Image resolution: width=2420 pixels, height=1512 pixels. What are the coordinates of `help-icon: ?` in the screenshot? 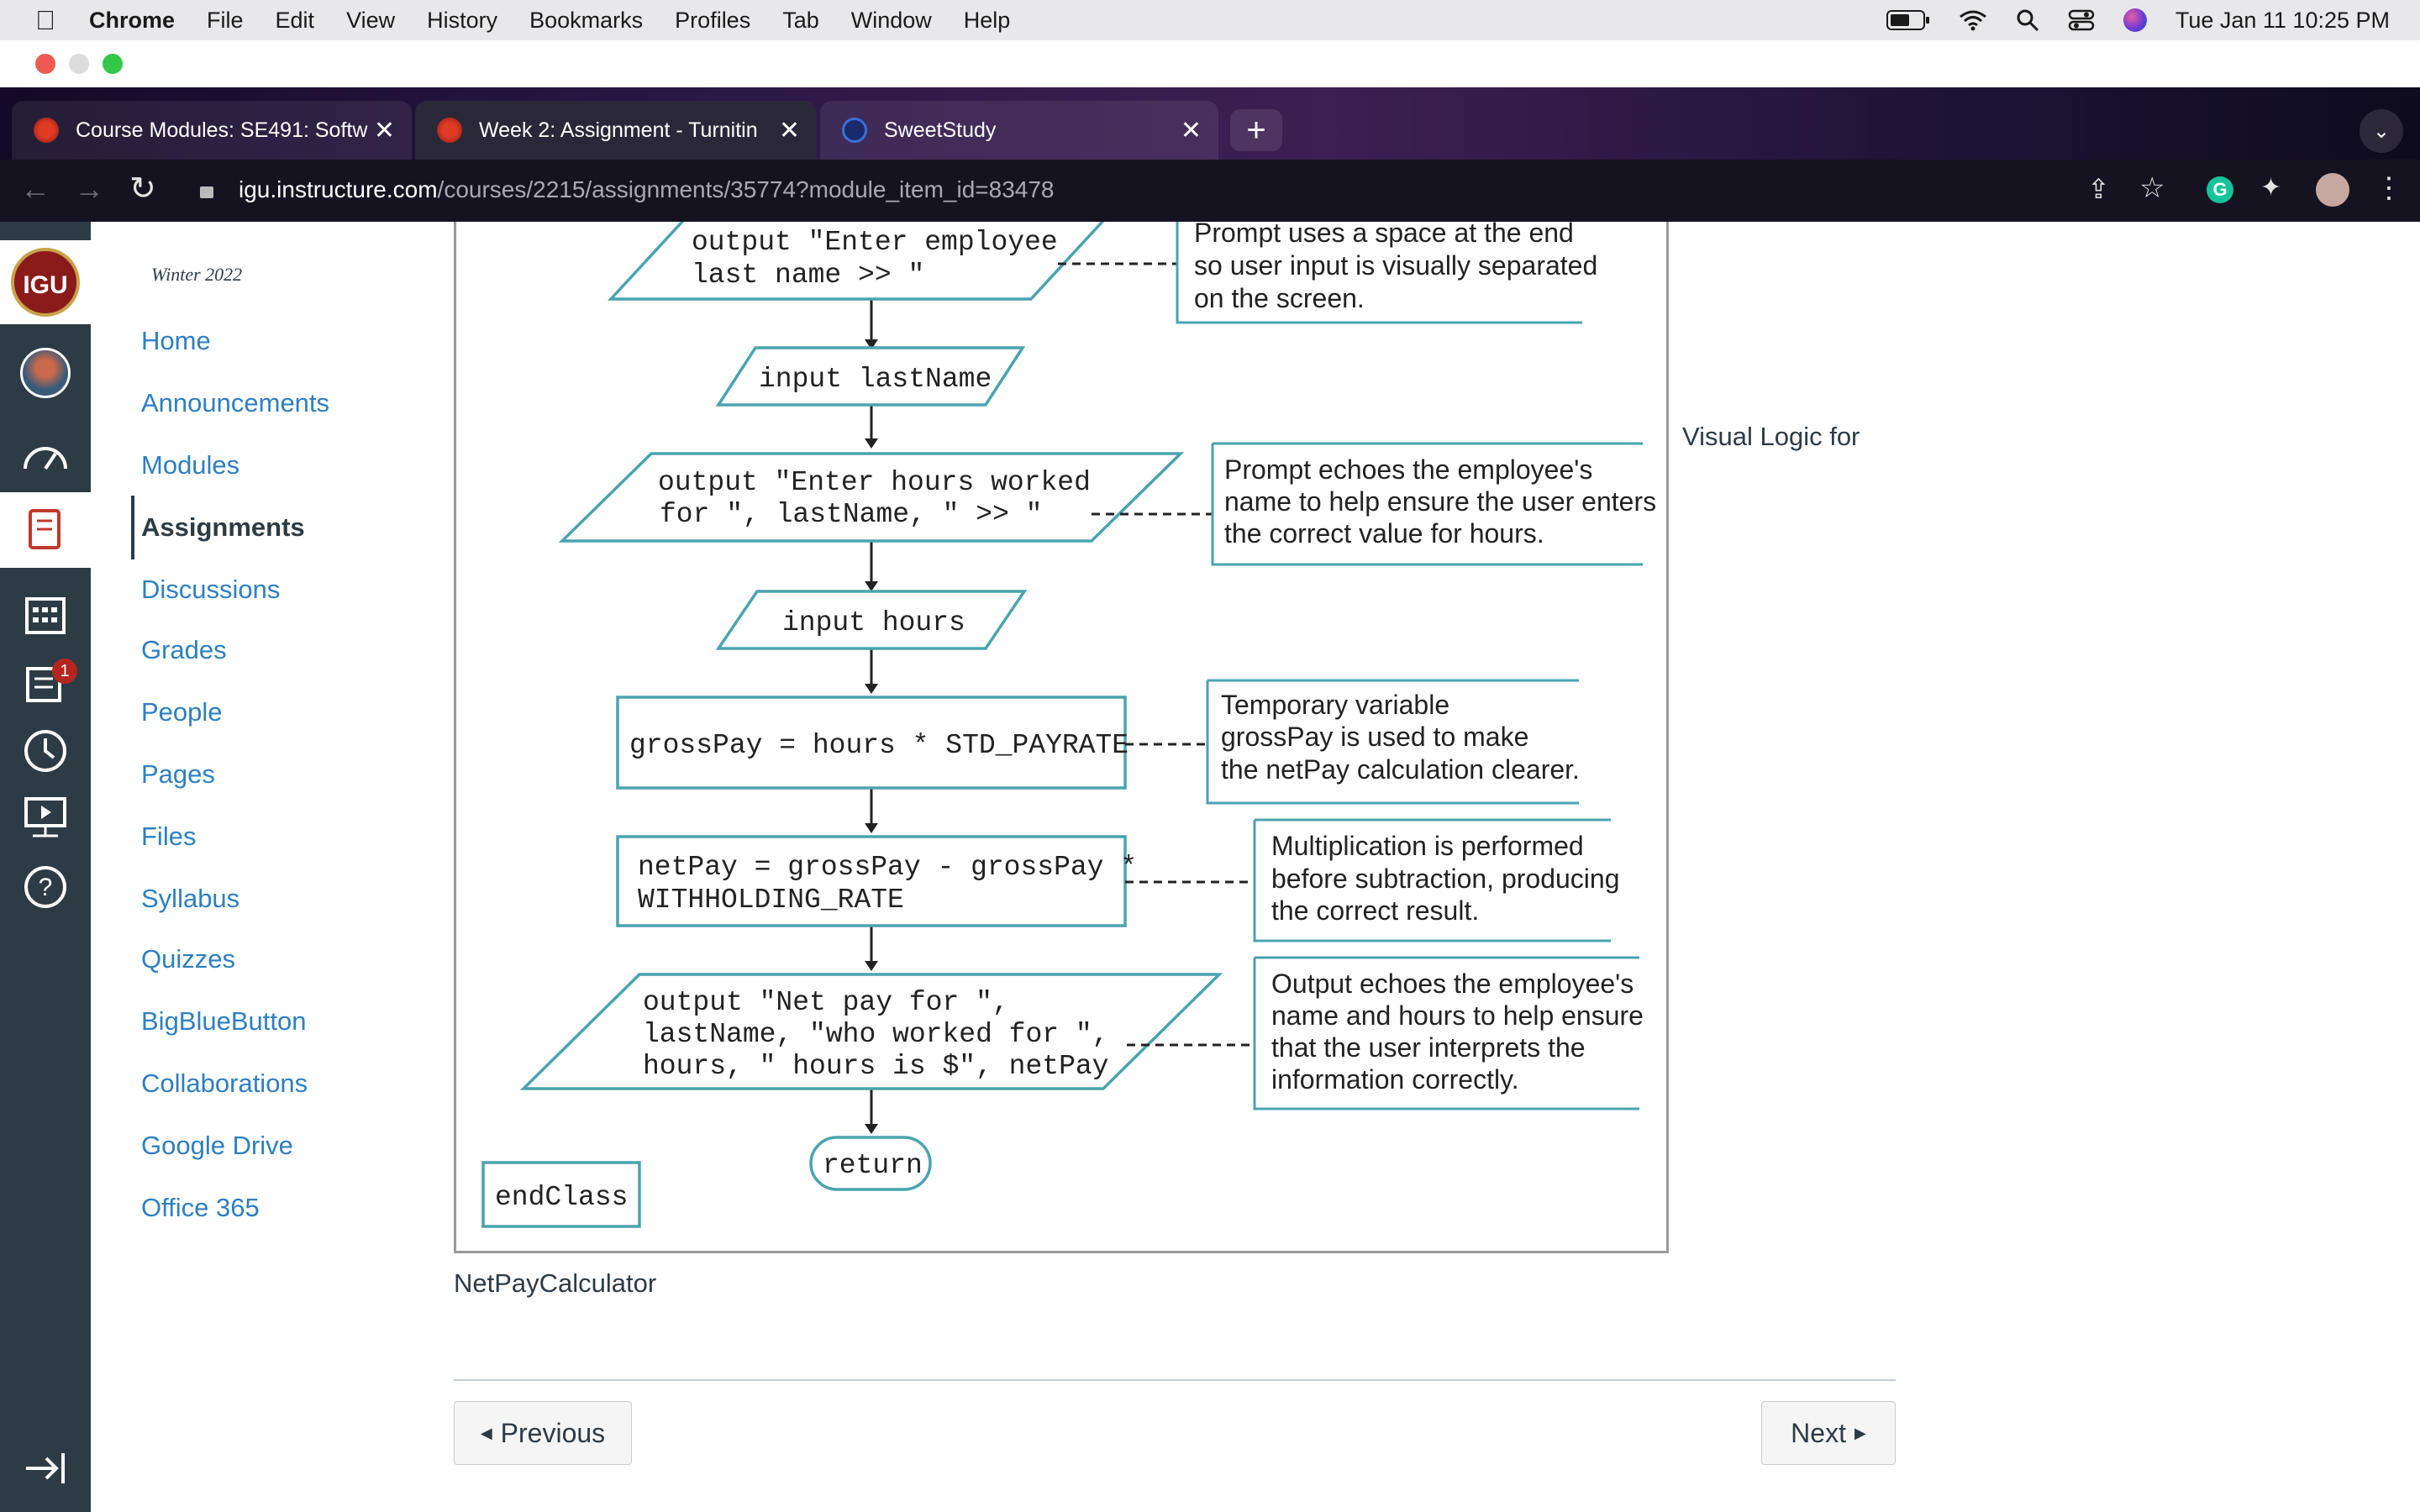 It's located at (45, 887).